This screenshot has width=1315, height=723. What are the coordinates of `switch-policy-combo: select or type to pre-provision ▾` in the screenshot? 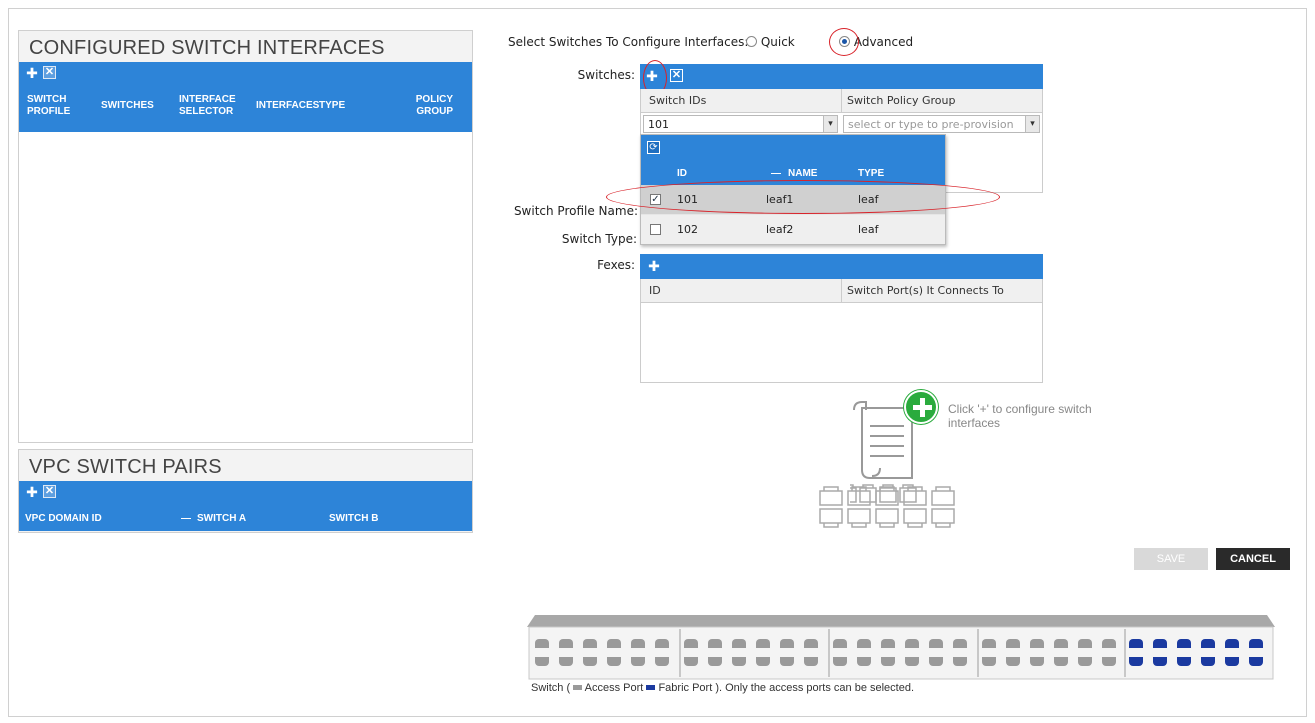 It's located at (941, 124).